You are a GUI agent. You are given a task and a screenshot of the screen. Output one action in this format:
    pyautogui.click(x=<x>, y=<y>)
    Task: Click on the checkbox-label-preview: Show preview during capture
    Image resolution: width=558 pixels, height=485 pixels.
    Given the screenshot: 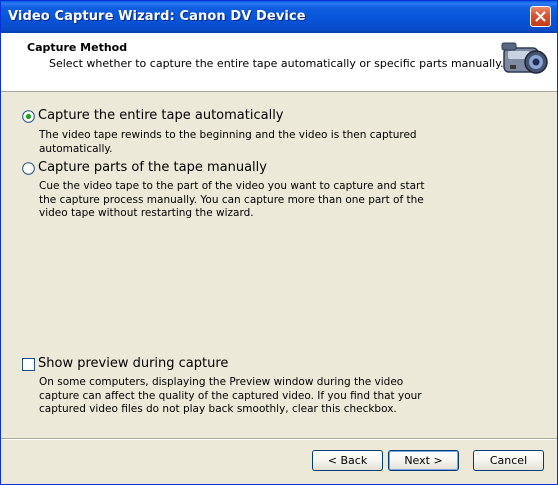 What is the action you would take?
    pyautogui.click(x=133, y=363)
    